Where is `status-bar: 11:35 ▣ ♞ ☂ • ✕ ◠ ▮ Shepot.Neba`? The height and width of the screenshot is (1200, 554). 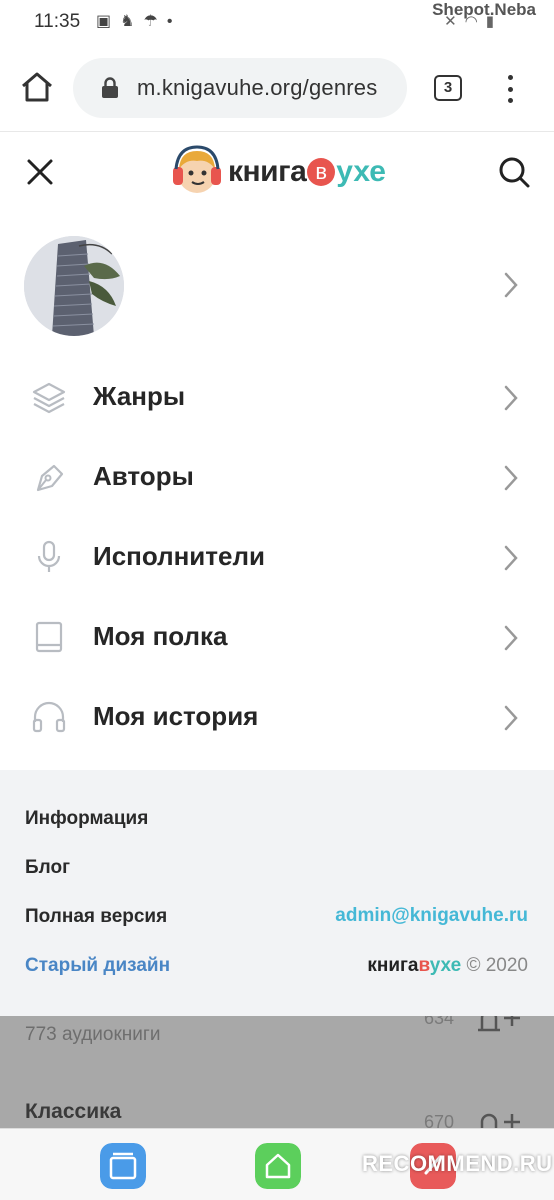
status-bar: 11:35 ▣ ♞ ☂ • ✕ ◠ ▮ Shepot.Neba is located at coordinates (277, 23).